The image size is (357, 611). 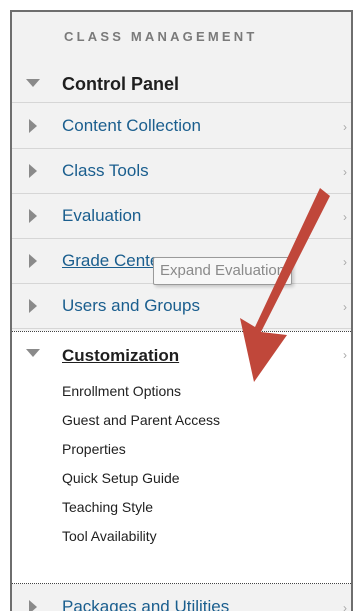 What do you see at coordinates (105, 171) in the screenshot?
I see `menu-item-label: Class Tools` at bounding box center [105, 171].